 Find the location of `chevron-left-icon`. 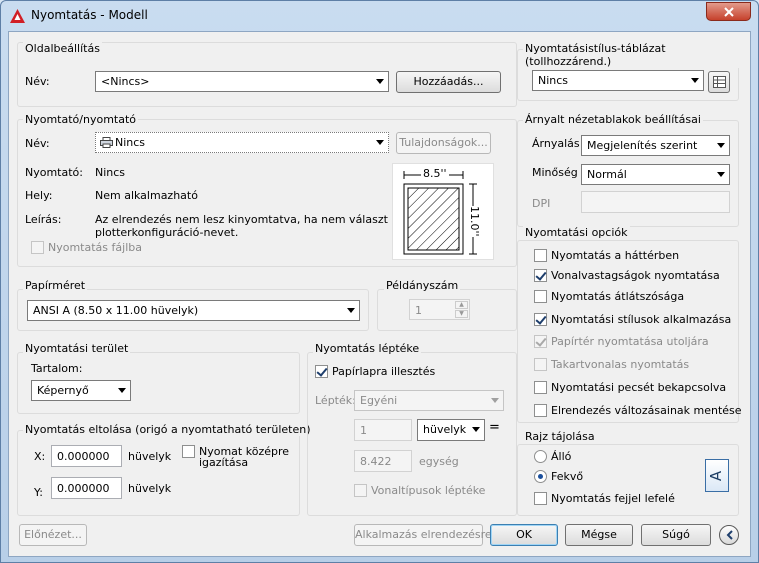

chevron-left-icon is located at coordinates (729, 535).